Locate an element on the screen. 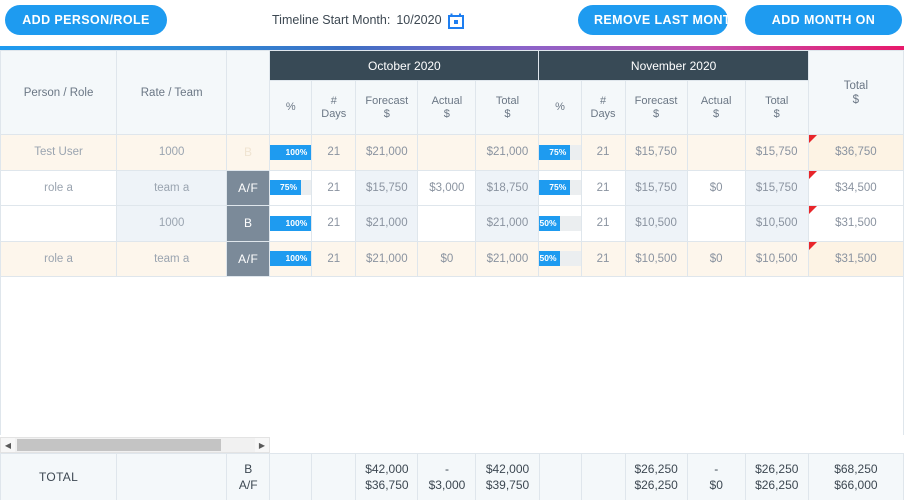 The height and width of the screenshot is (500, 904). header-month-november: November 2020 is located at coordinates (673, 65).